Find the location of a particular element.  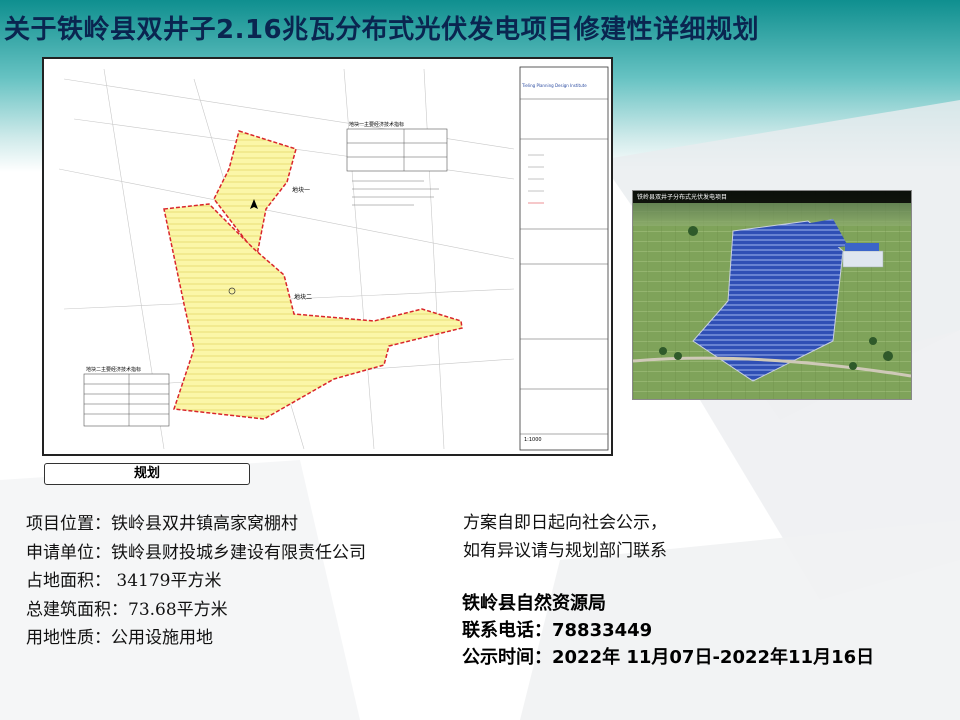

institute-name-en: Tieling Planning Design Institute is located at coordinates (554, 85).